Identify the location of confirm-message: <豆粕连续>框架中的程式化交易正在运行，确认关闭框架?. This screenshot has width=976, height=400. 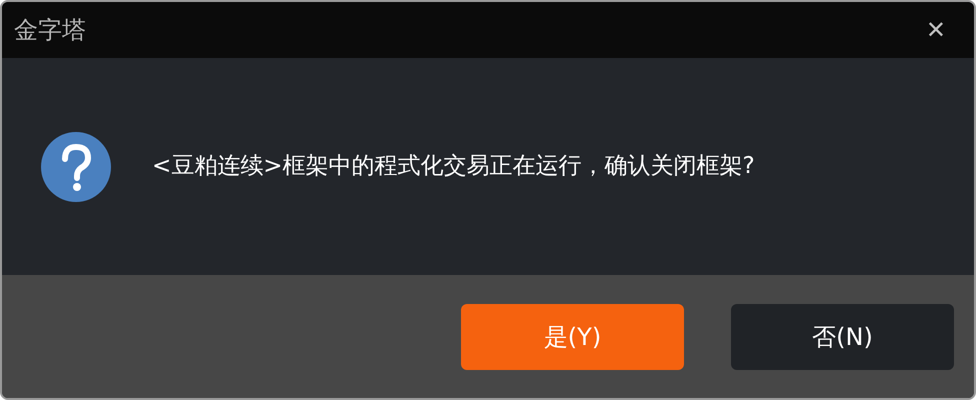
(453, 167).